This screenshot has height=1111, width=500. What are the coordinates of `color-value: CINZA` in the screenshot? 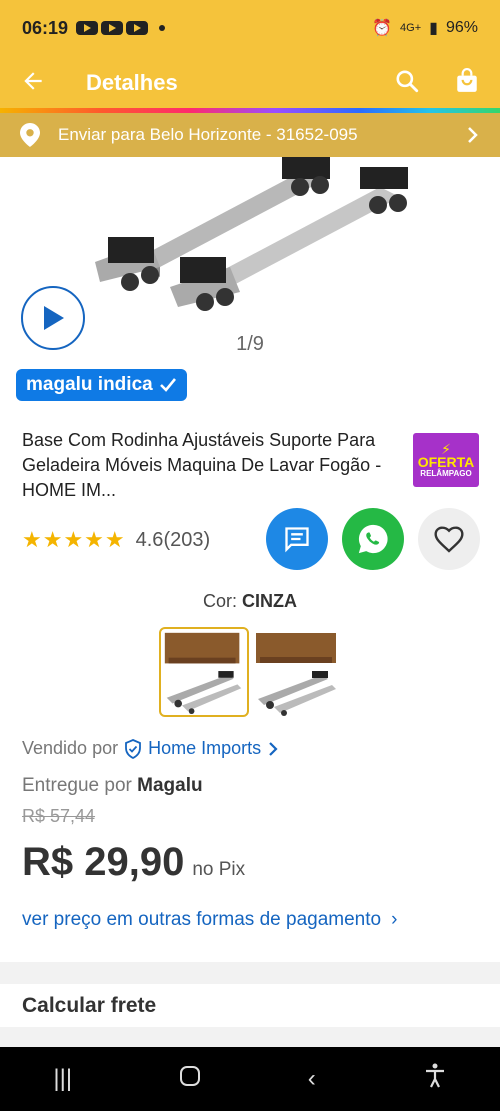 It's located at (270, 601).